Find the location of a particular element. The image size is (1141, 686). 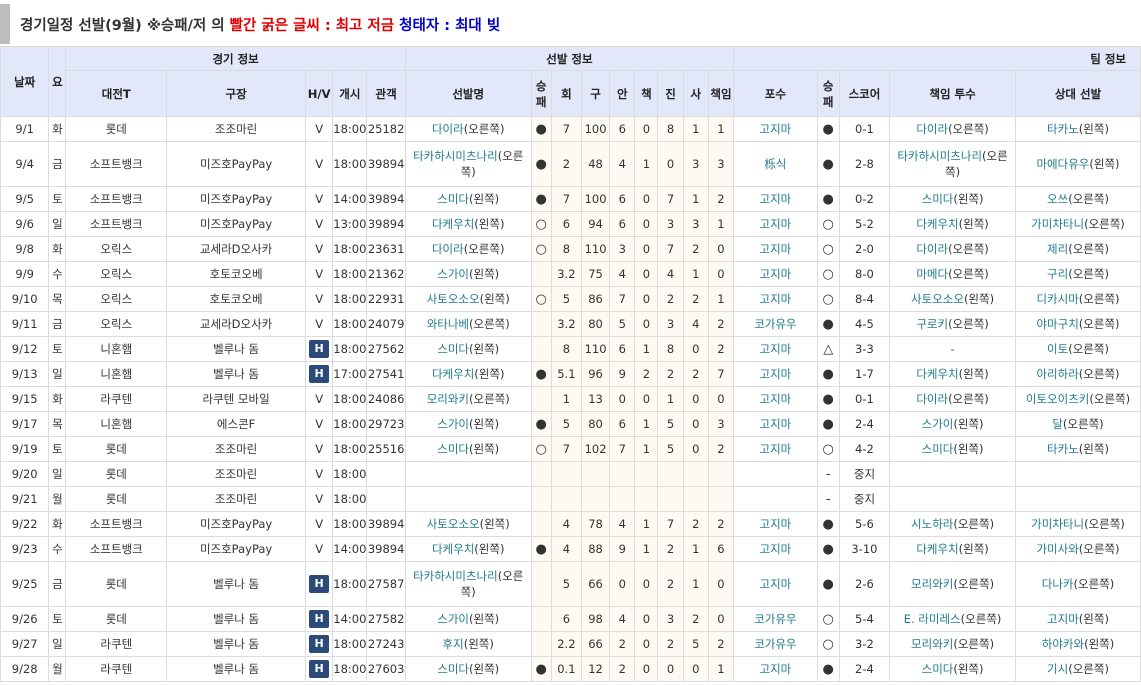

starter-result-cell is located at coordinates (541, 324).